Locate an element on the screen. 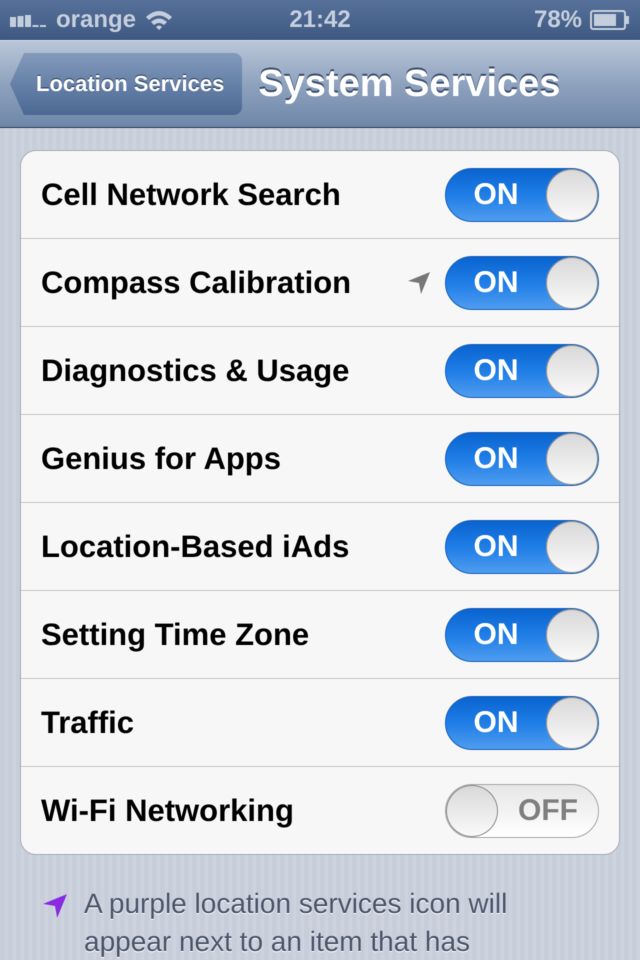 This screenshot has height=960, width=640. toggle-switch: OFF is located at coordinates (522, 811).